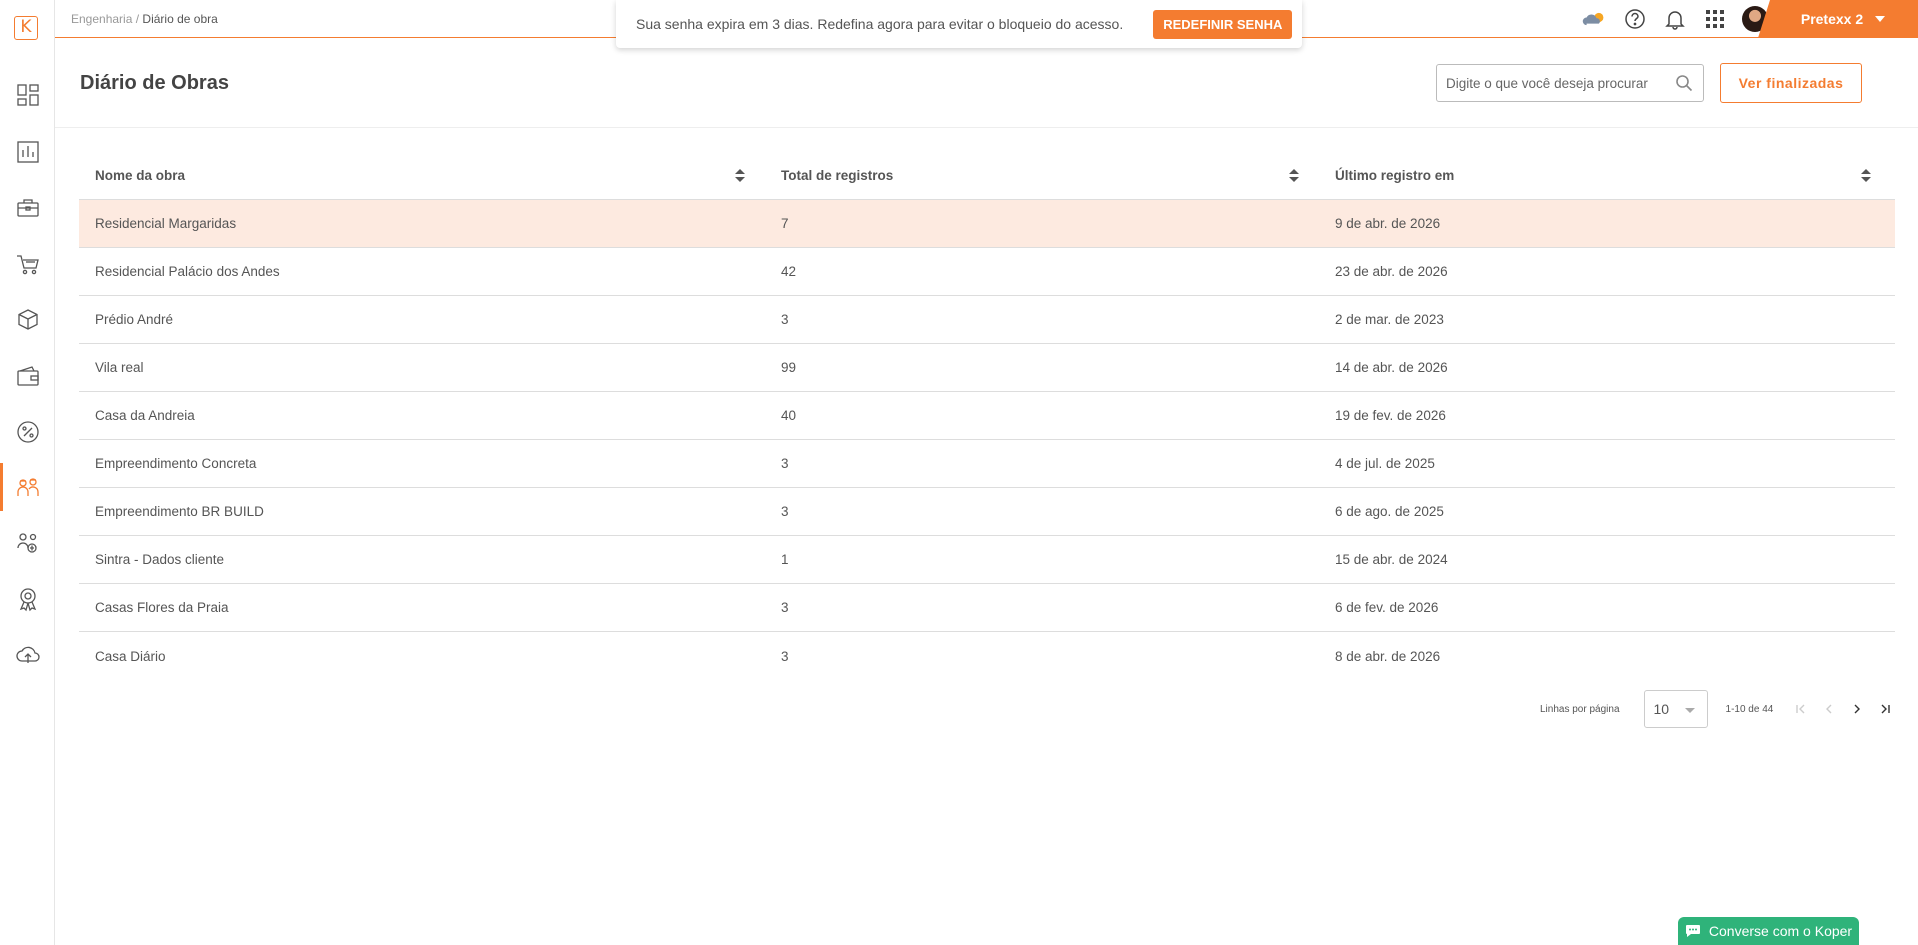 The image size is (1918, 945). Describe the element at coordinates (789, 415) in the screenshot. I see `cell-total: 40` at that location.